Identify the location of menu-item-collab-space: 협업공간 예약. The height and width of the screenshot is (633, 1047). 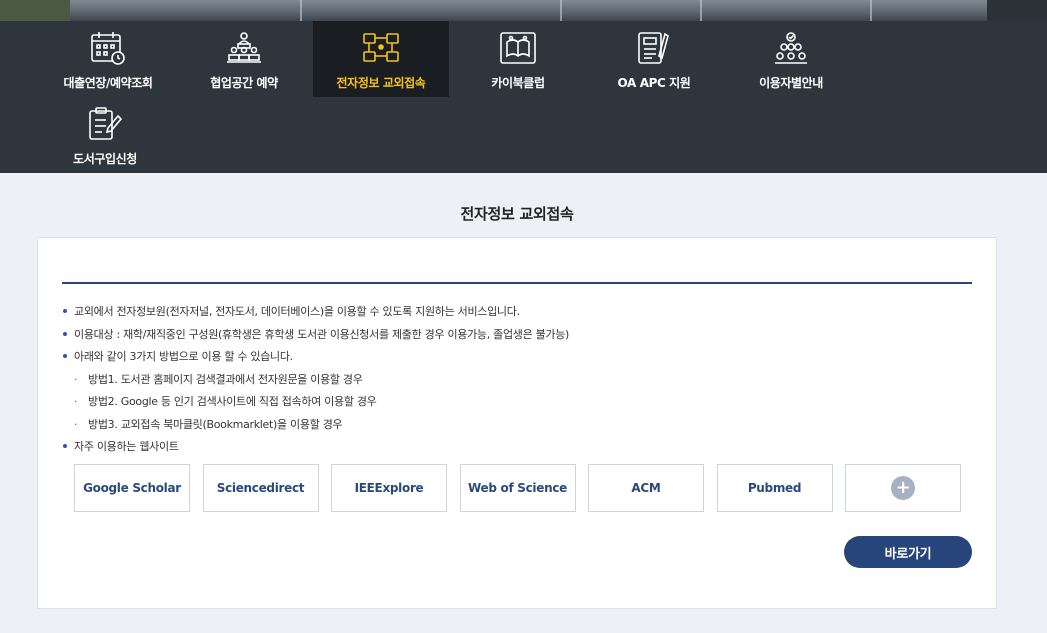
(244, 59).